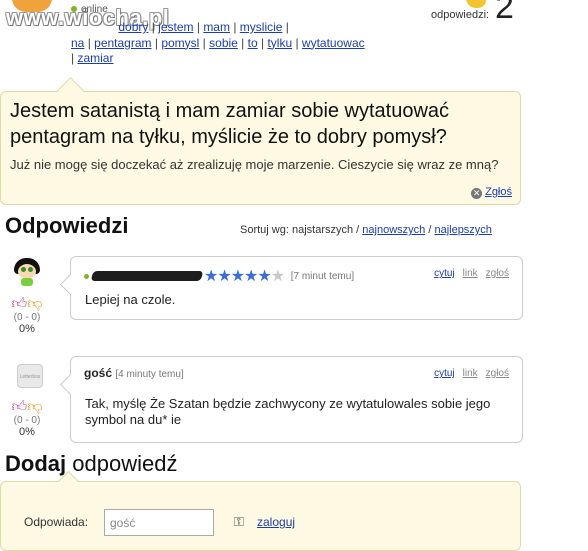  I want to click on add-answer-box: Odpowiada: ⚿ zaloguj, so click(260, 510).